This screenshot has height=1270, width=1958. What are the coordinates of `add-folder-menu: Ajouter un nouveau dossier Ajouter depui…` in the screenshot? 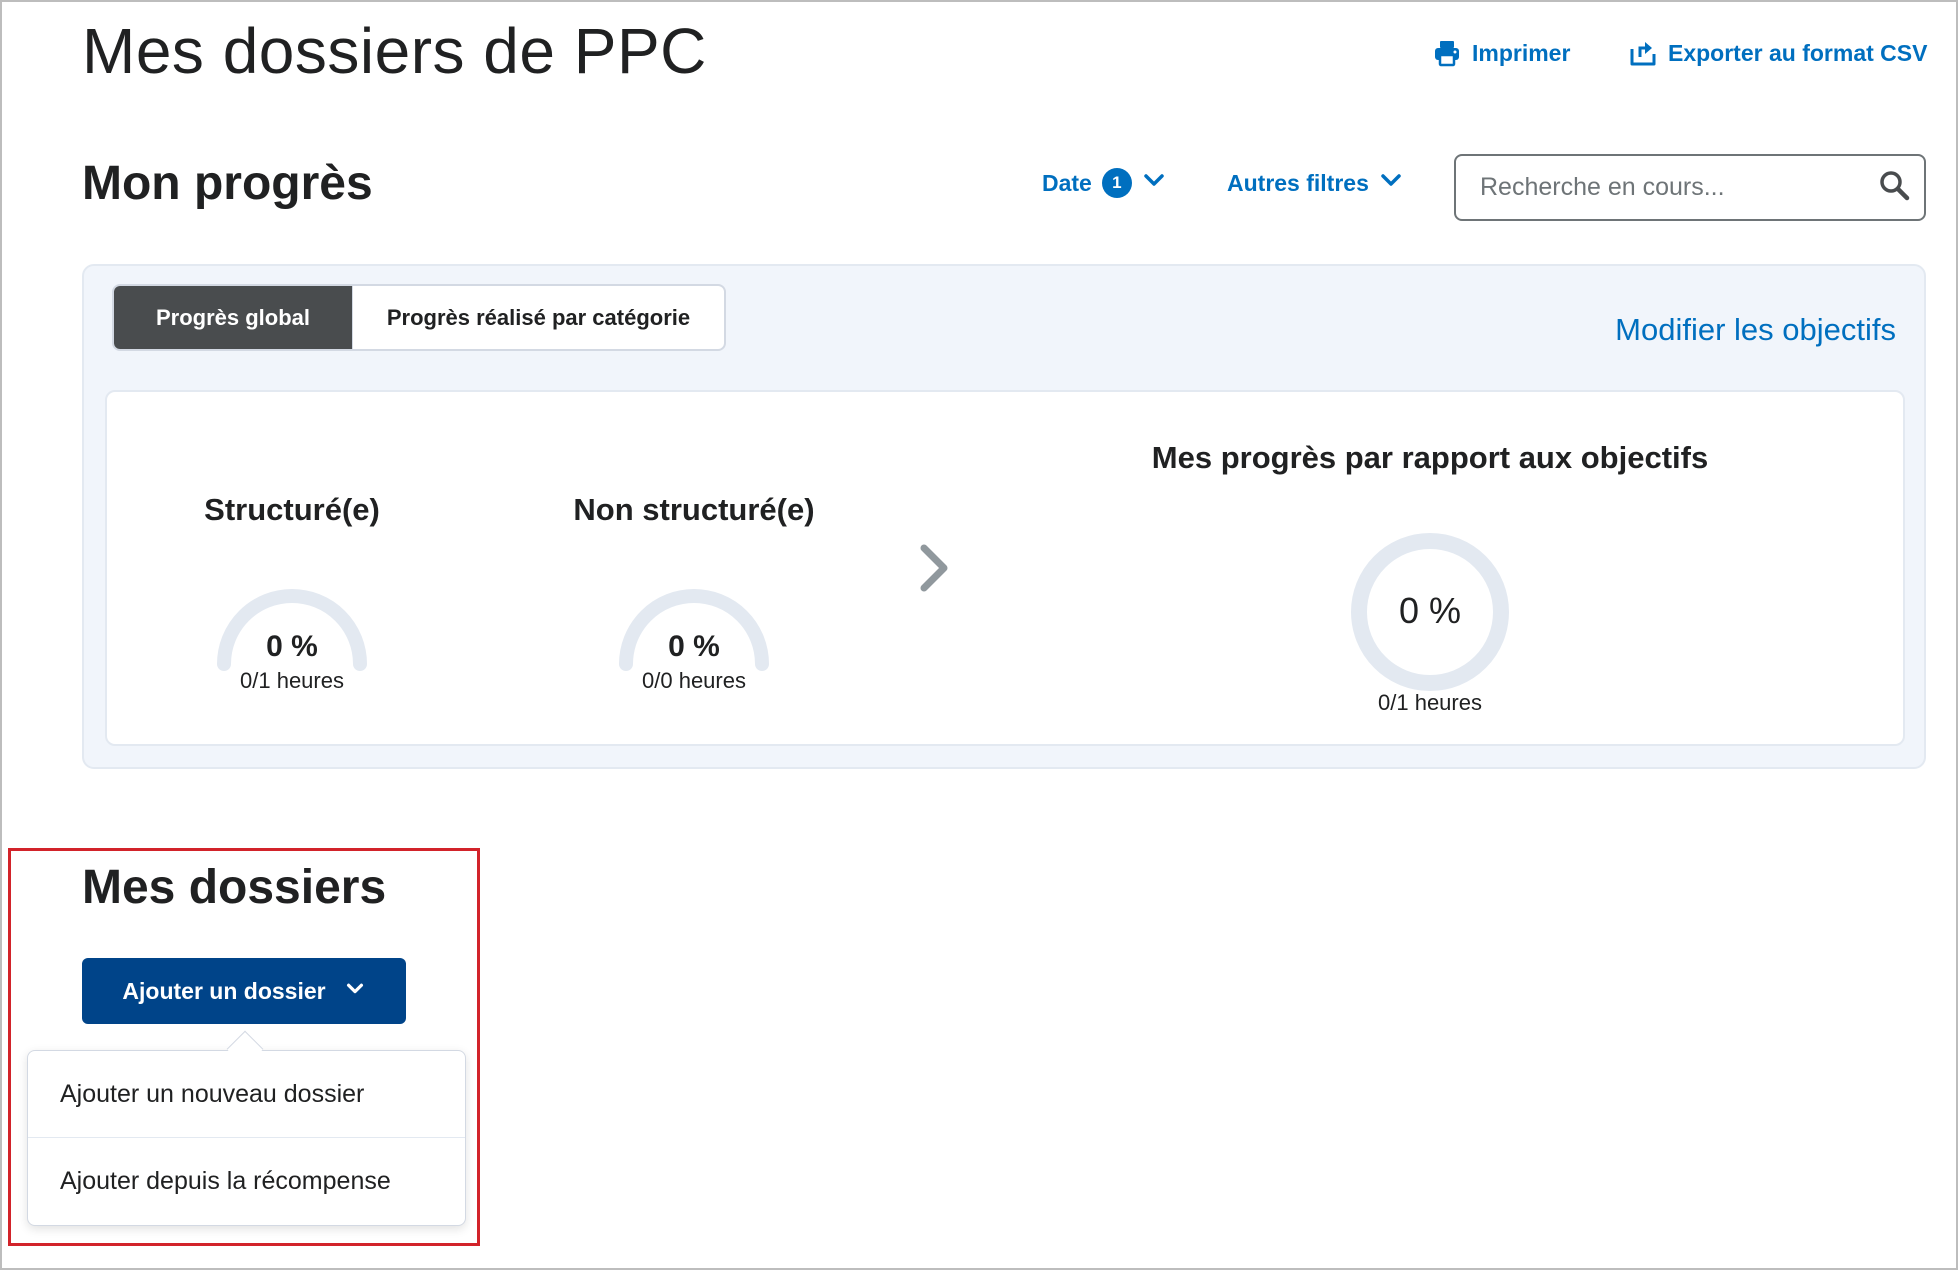 It's located at (246, 1138).